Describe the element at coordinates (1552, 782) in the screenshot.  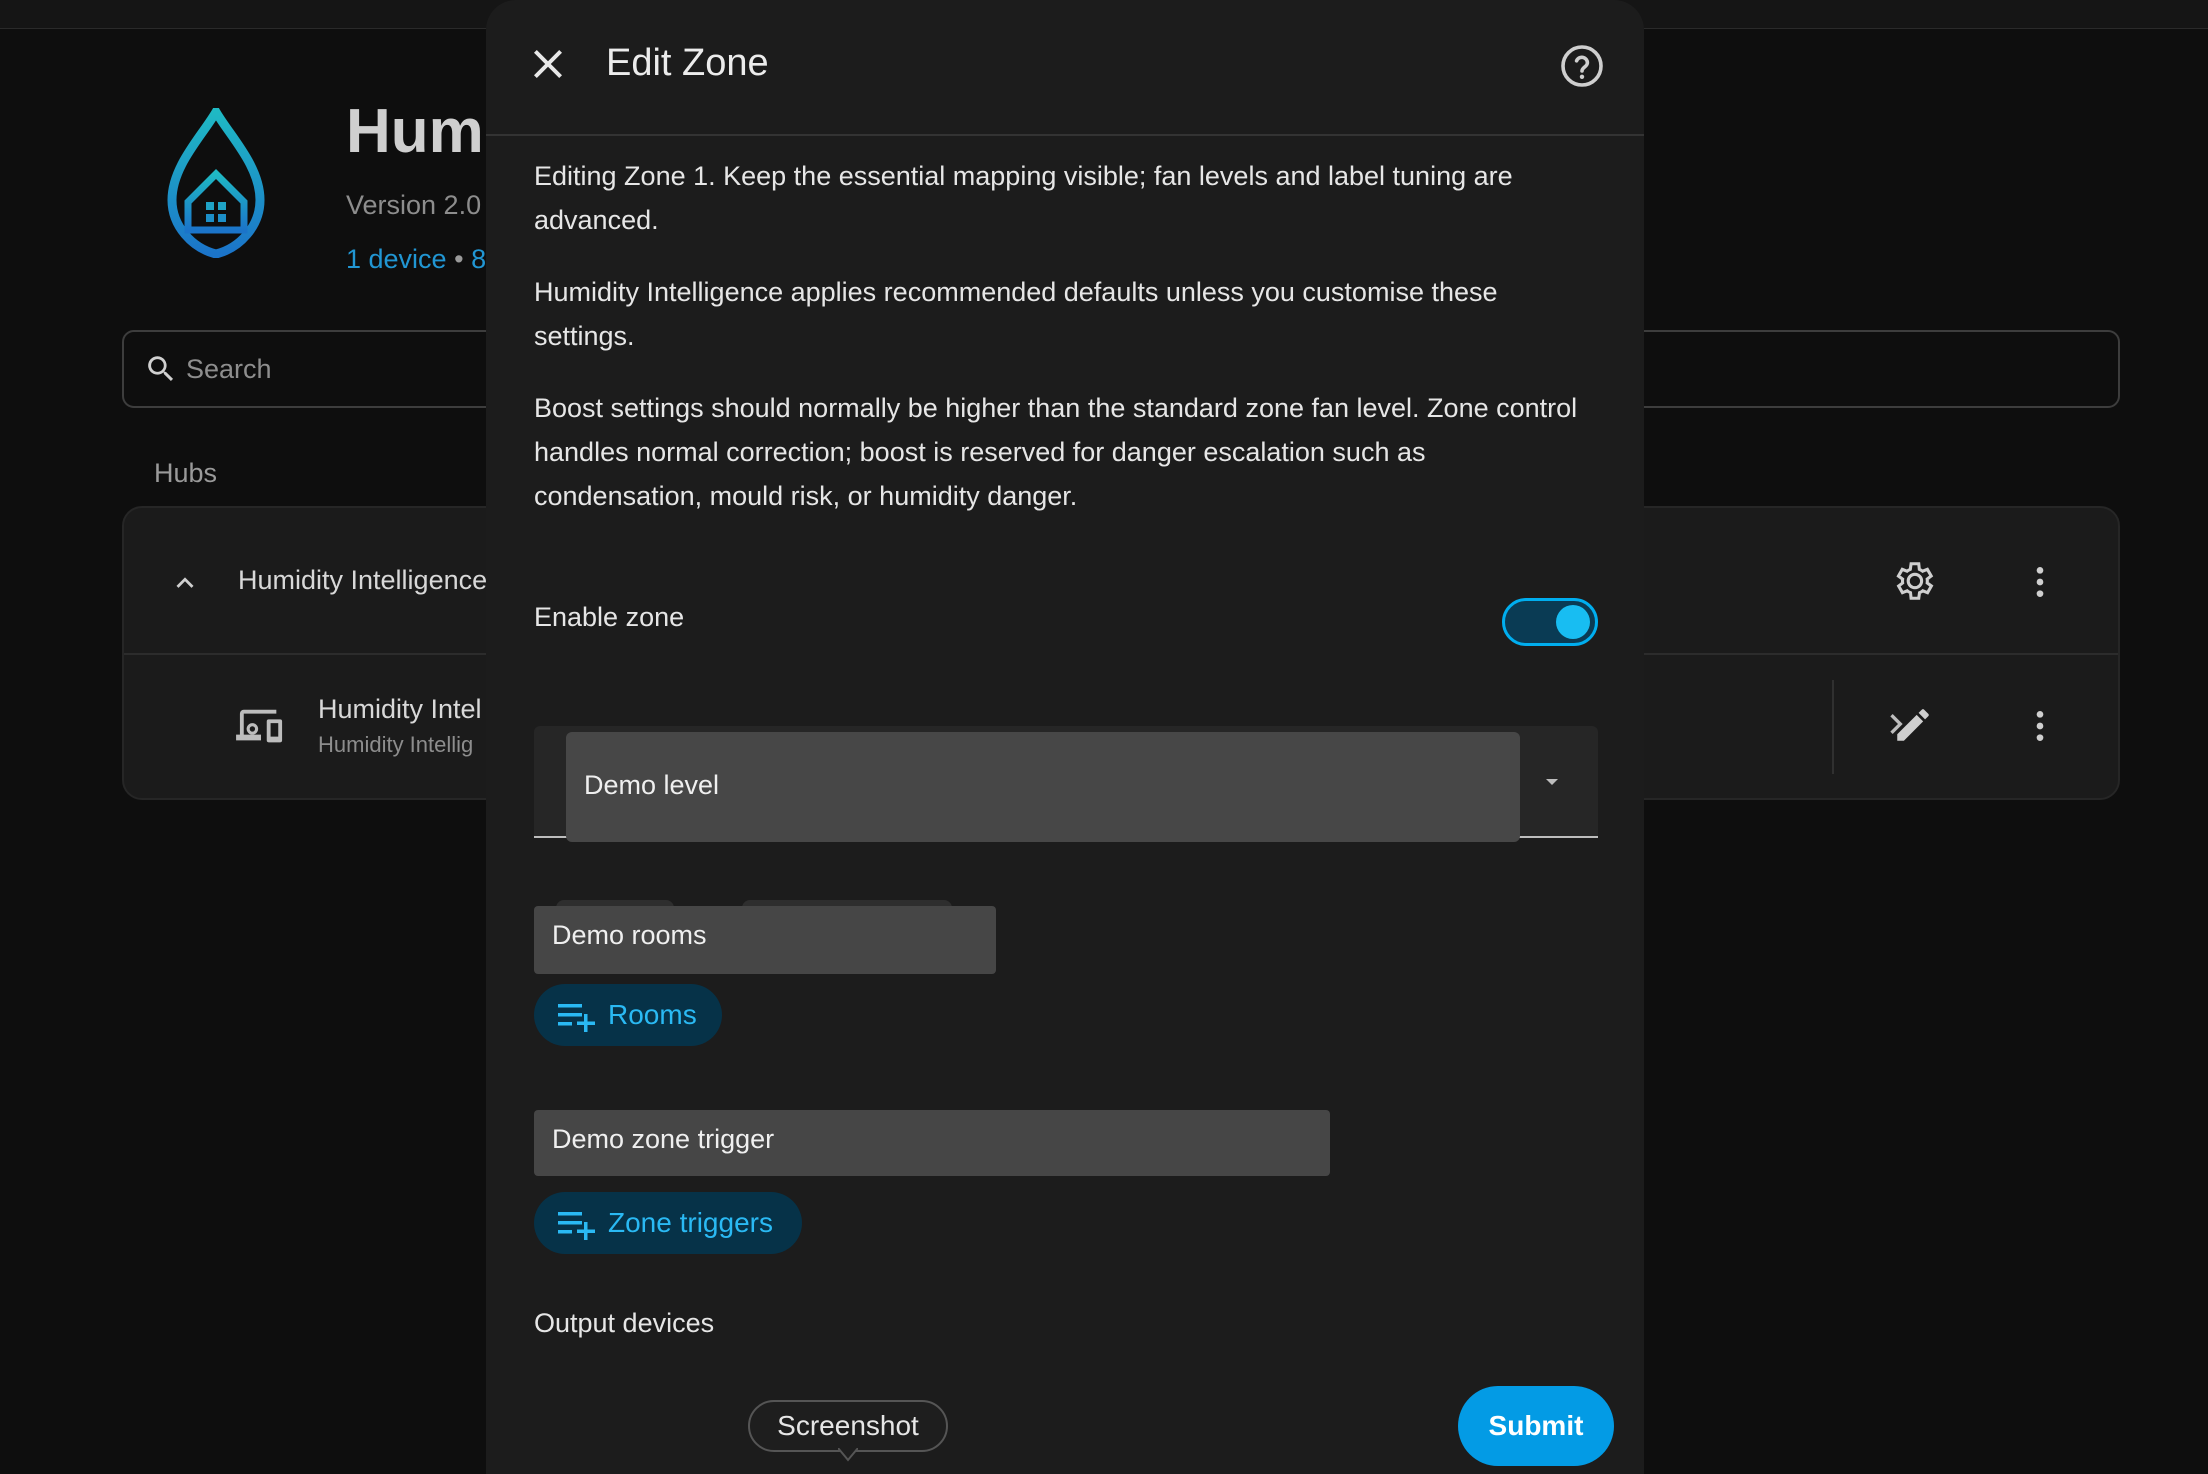
I see `dropdown-arrow-icon` at that location.